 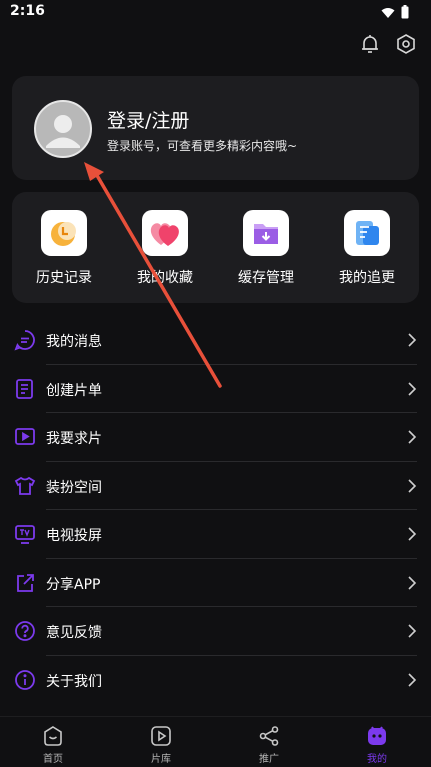 I want to click on status-time: 2:16, so click(x=27, y=11).